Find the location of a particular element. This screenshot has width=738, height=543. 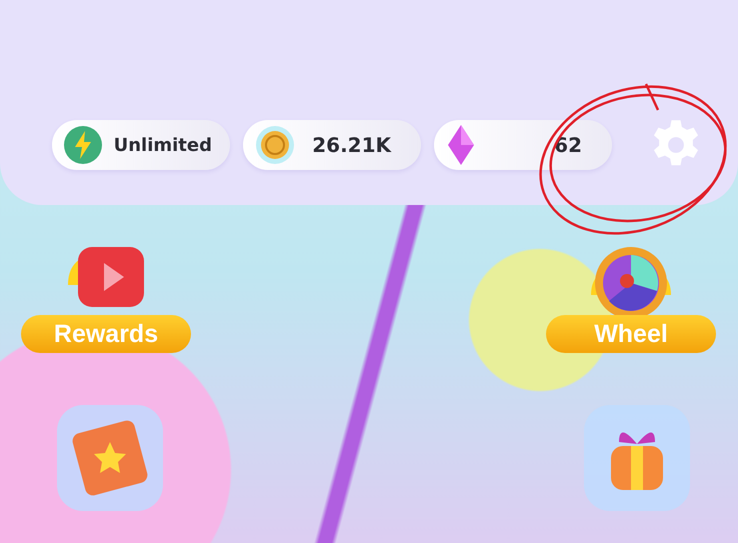

resource-value: 26.21K is located at coordinates (351, 145).